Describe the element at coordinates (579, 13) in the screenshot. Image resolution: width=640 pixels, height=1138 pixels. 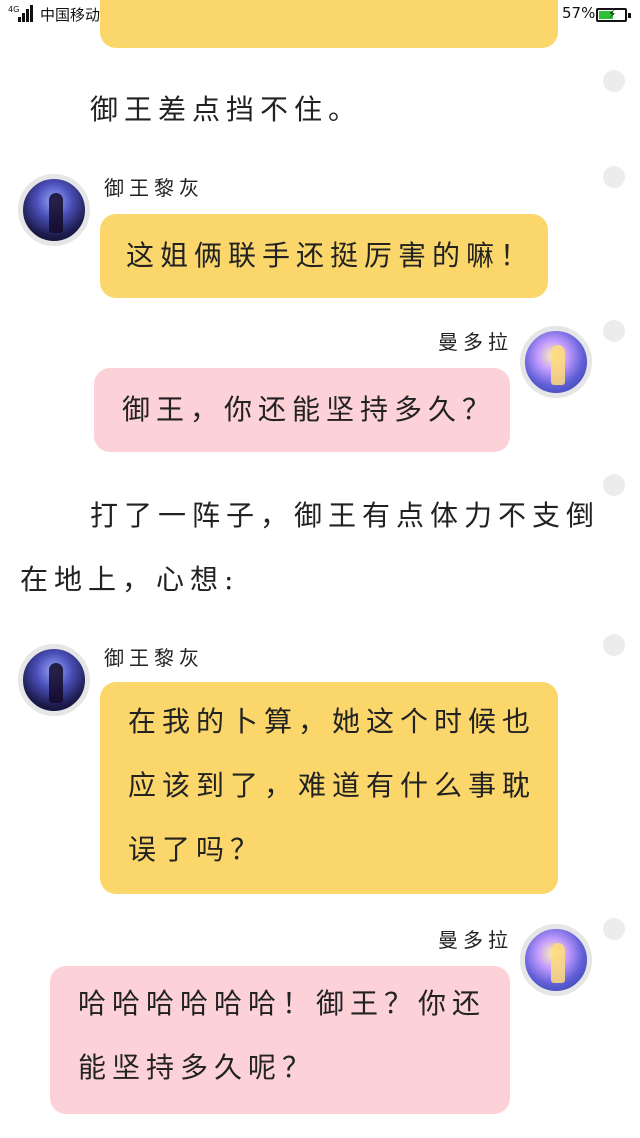
I see `battery-percent: 57%` at that location.